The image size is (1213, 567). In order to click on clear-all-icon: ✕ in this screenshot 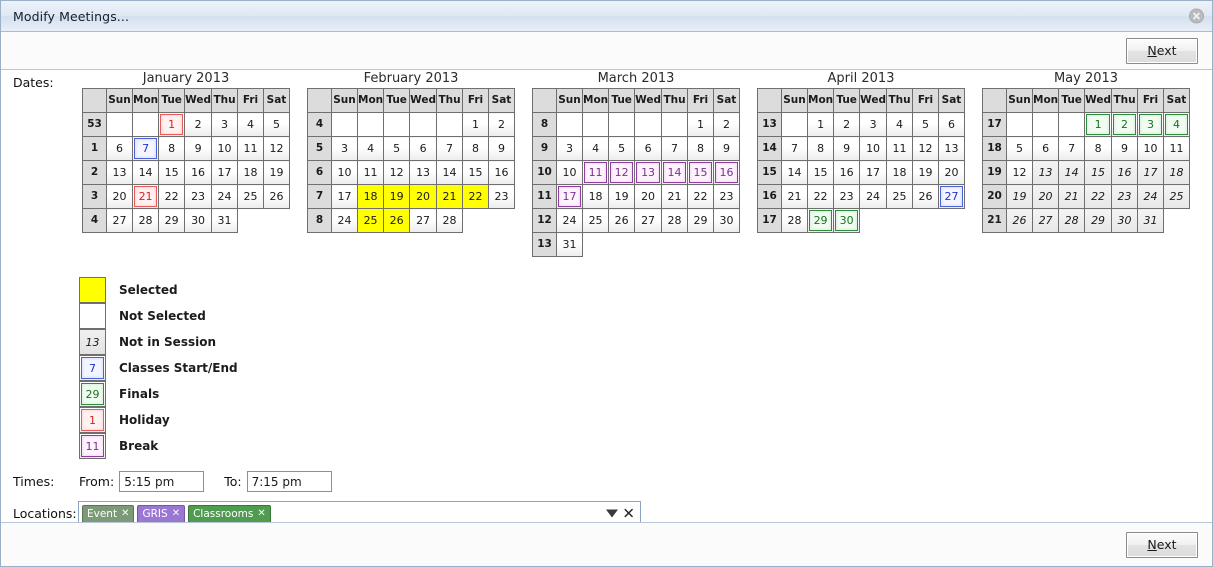, I will do `click(628, 513)`.